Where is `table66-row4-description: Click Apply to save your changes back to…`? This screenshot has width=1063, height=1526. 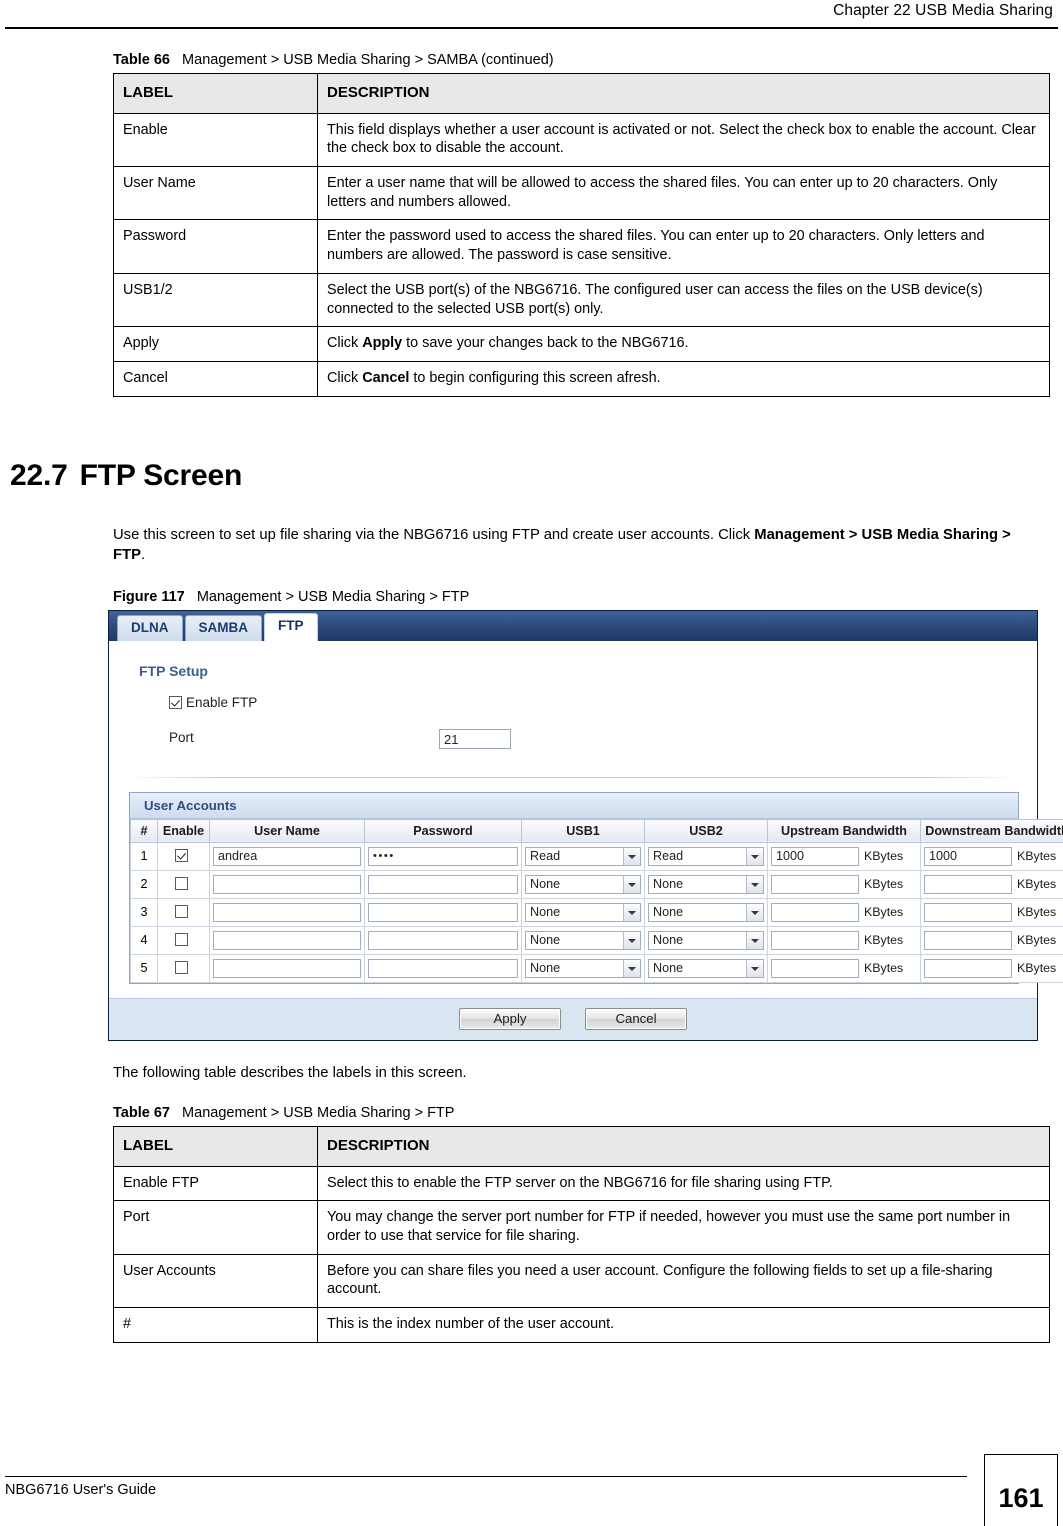
table66-row4-description: Click Apply to save your changes back to… is located at coordinates (684, 344).